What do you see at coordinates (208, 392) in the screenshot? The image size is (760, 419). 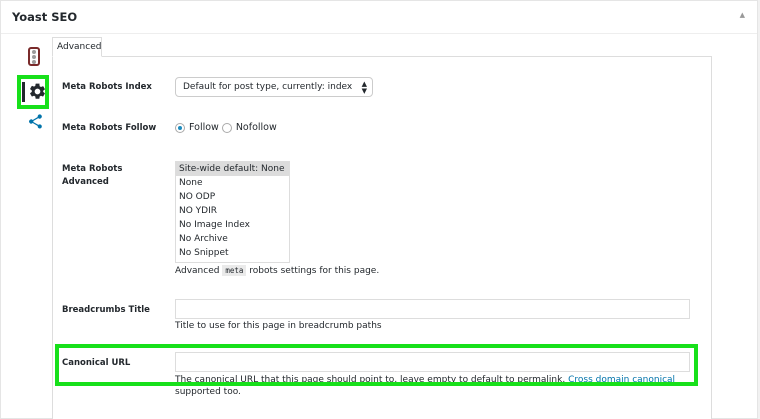 I see `canonical-desc-line2: supported too.` at bounding box center [208, 392].